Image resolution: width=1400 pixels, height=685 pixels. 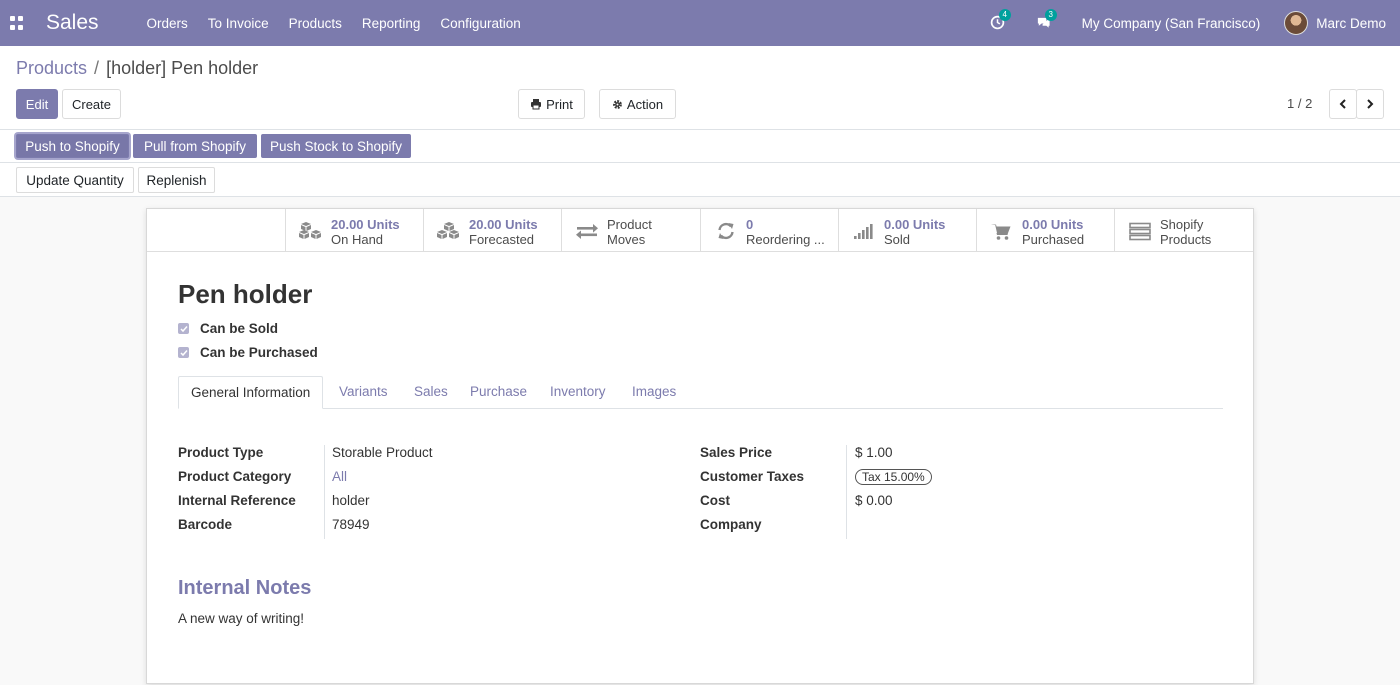 What do you see at coordinates (315, 23) in the screenshot?
I see `menu-products: Products` at bounding box center [315, 23].